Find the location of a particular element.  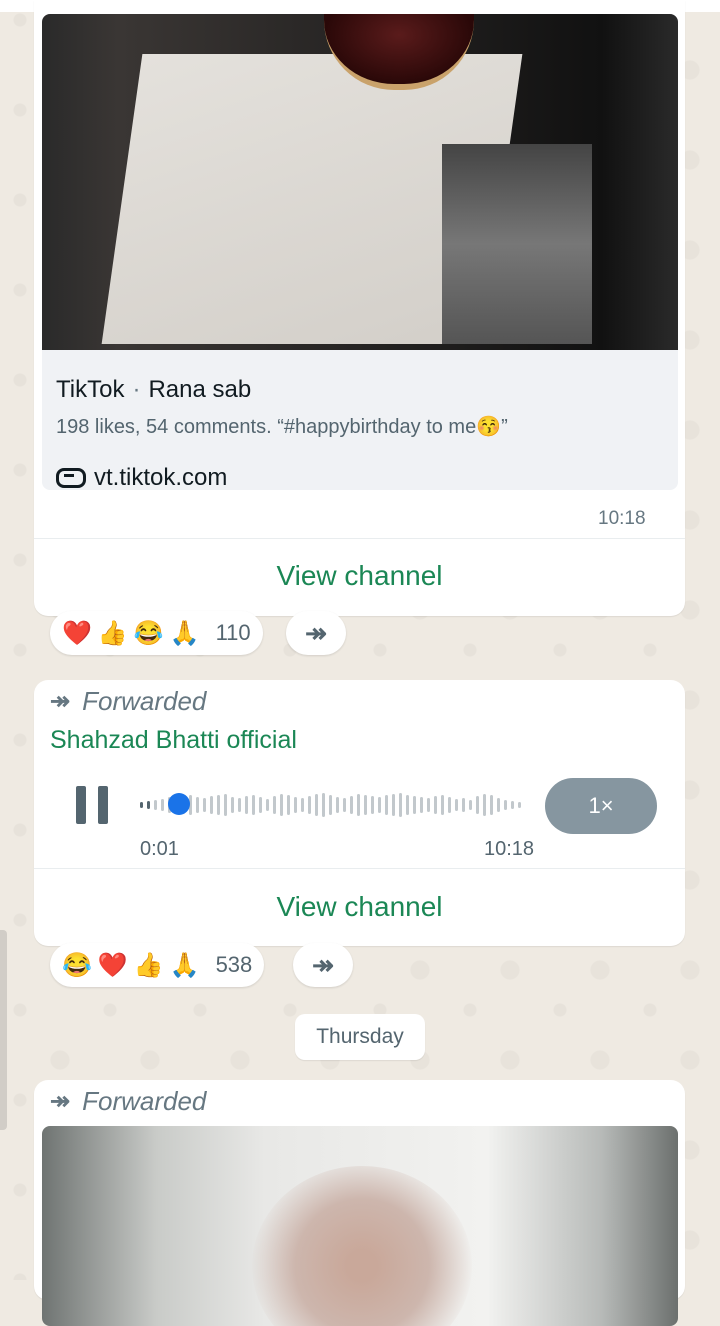

message-time: 10:18 is located at coordinates (622, 518).